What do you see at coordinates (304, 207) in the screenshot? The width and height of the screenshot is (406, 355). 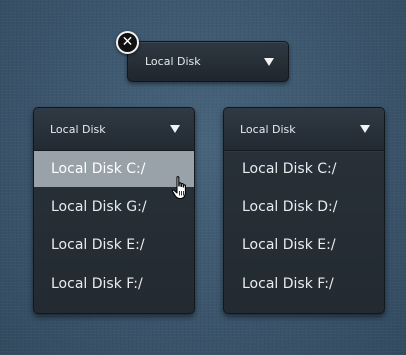 I see `option-local-disk-d: Local Disk D:/` at bounding box center [304, 207].